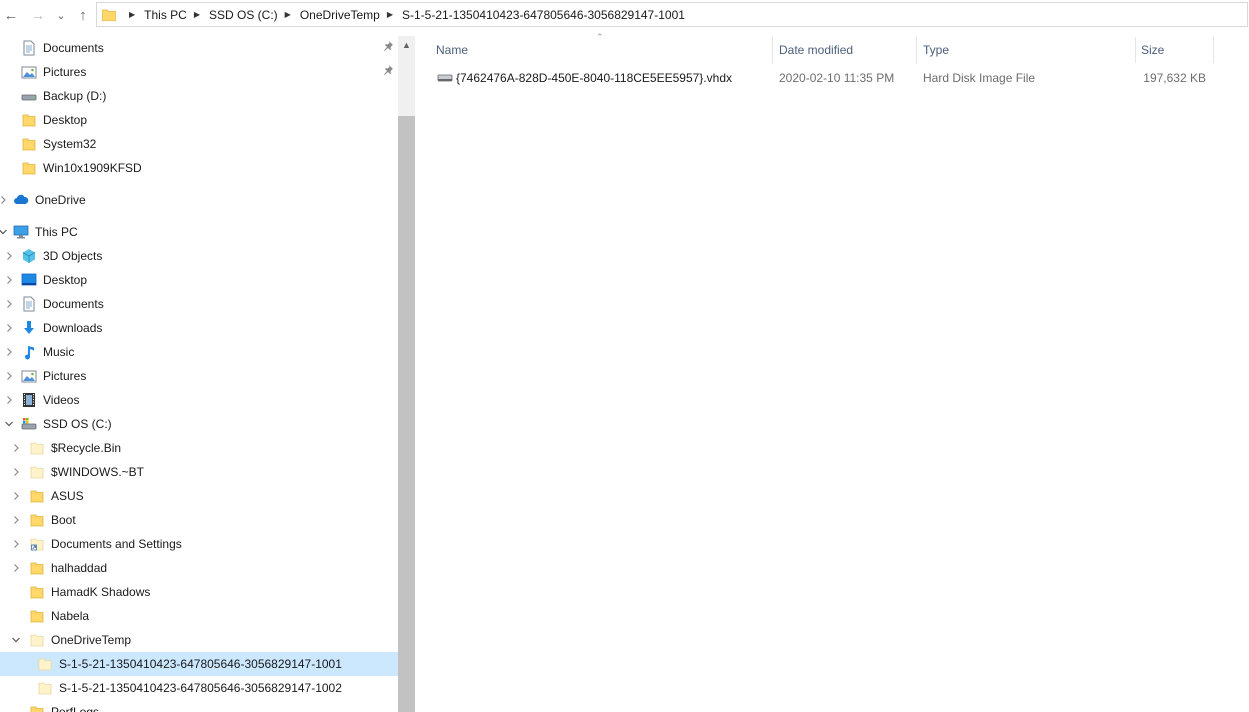 The height and width of the screenshot is (712, 1249). Describe the element at coordinates (67, 496) in the screenshot. I see `nav-item-label: ASUS` at that location.